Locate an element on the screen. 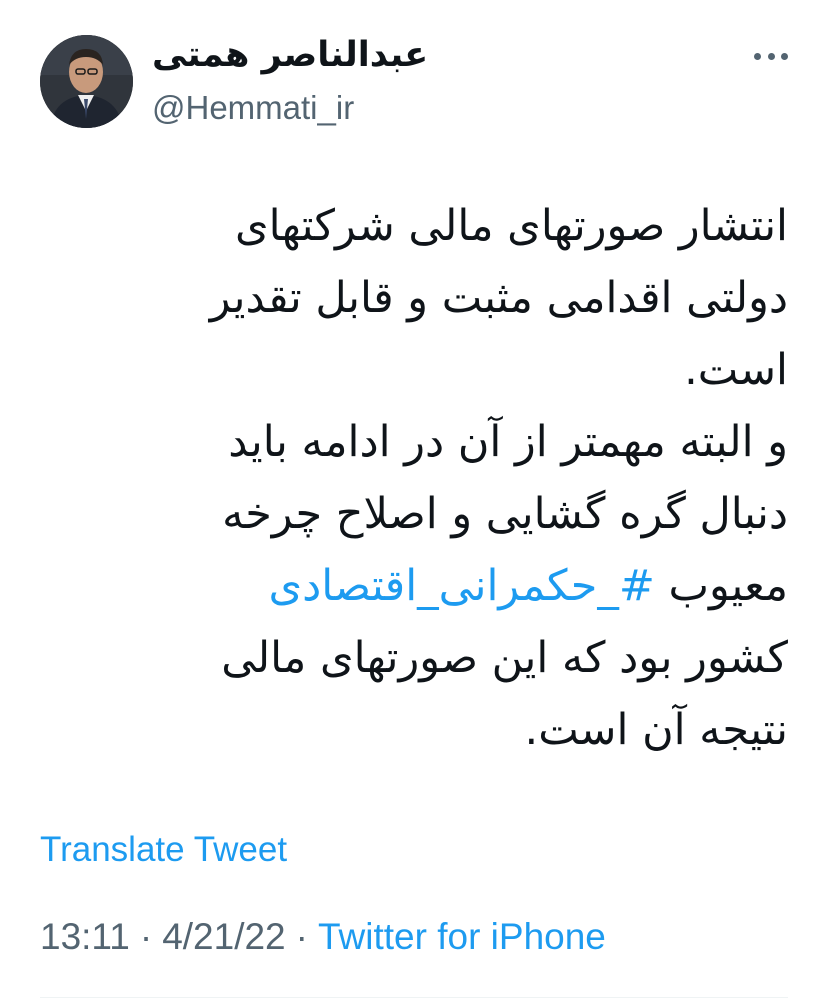  author-display-name: عبدالناصر همتی is located at coordinates (290, 55).